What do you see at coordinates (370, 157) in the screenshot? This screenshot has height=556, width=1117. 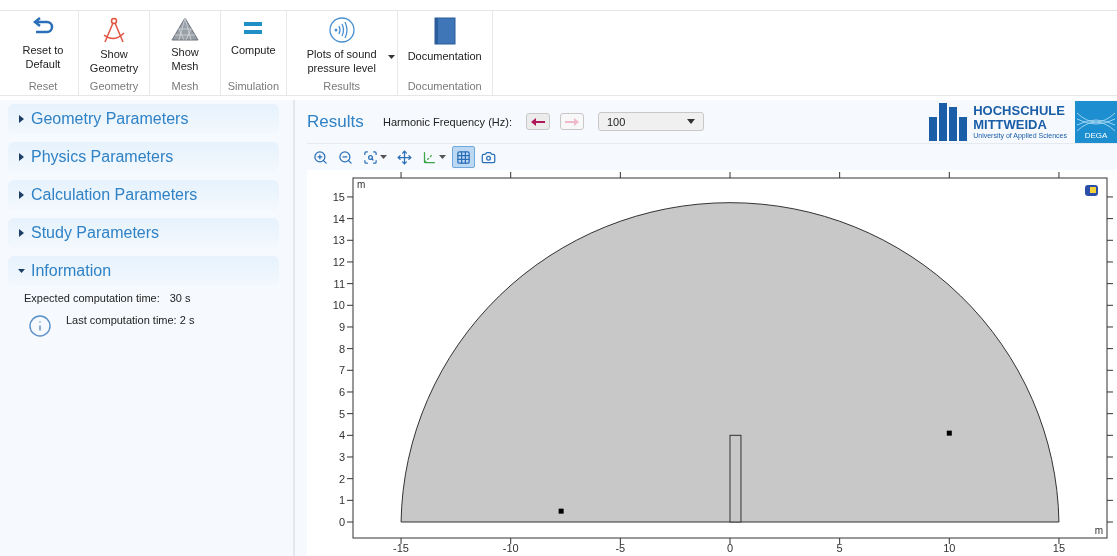 I see `zoom-box-icon` at bounding box center [370, 157].